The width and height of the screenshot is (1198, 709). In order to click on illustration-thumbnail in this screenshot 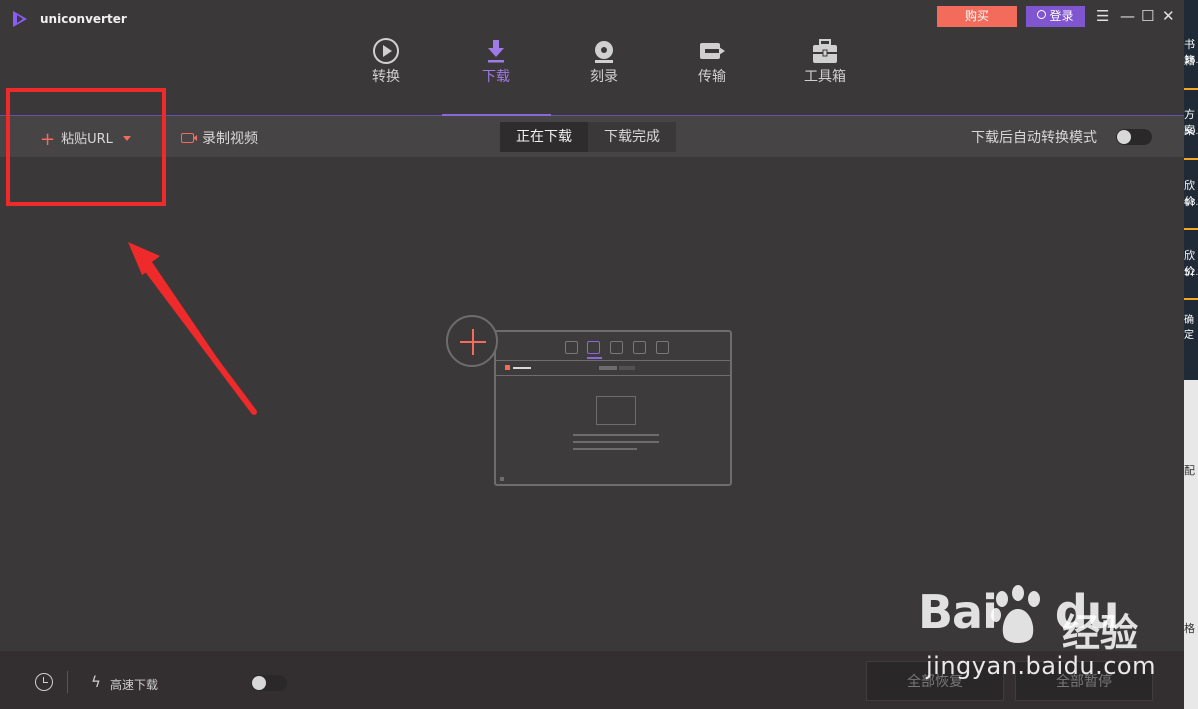, I will do `click(616, 410)`.